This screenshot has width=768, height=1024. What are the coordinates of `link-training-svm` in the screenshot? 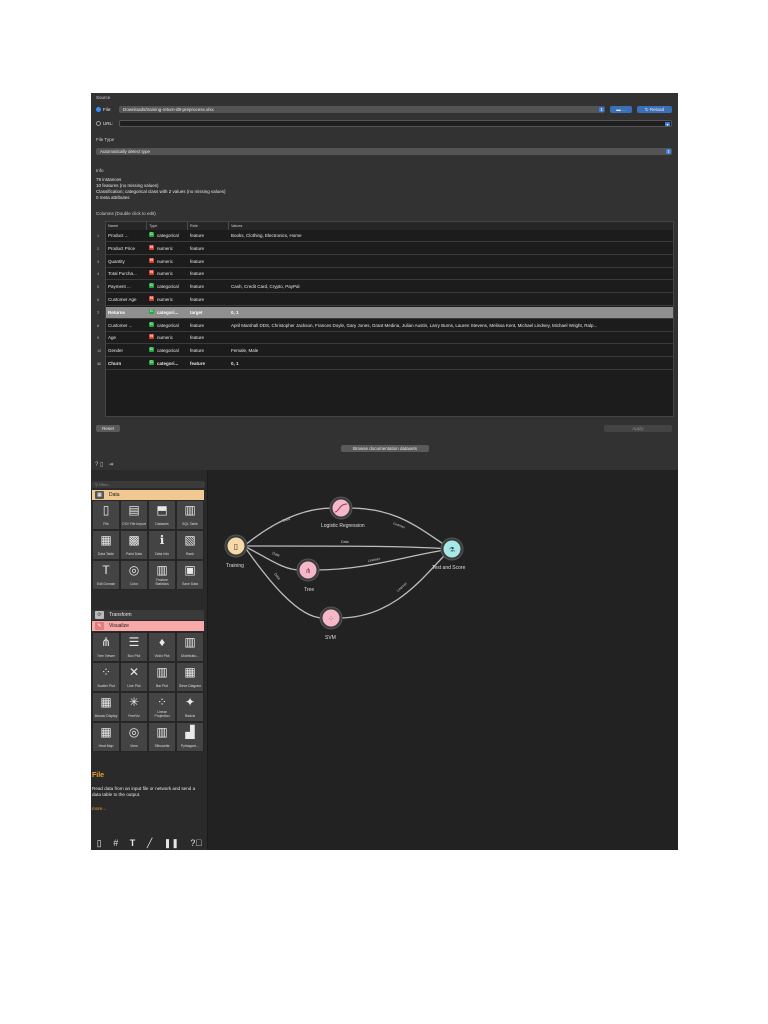 It's located at (283, 582).